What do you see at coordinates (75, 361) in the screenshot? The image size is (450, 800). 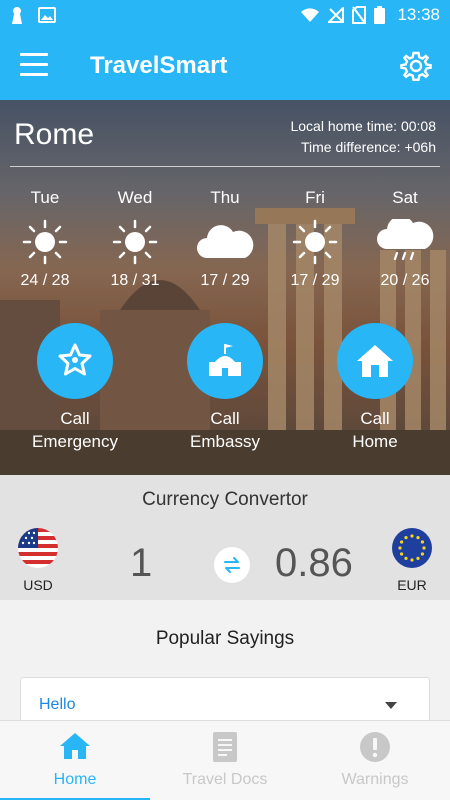 I see `police-badge-icon` at bounding box center [75, 361].